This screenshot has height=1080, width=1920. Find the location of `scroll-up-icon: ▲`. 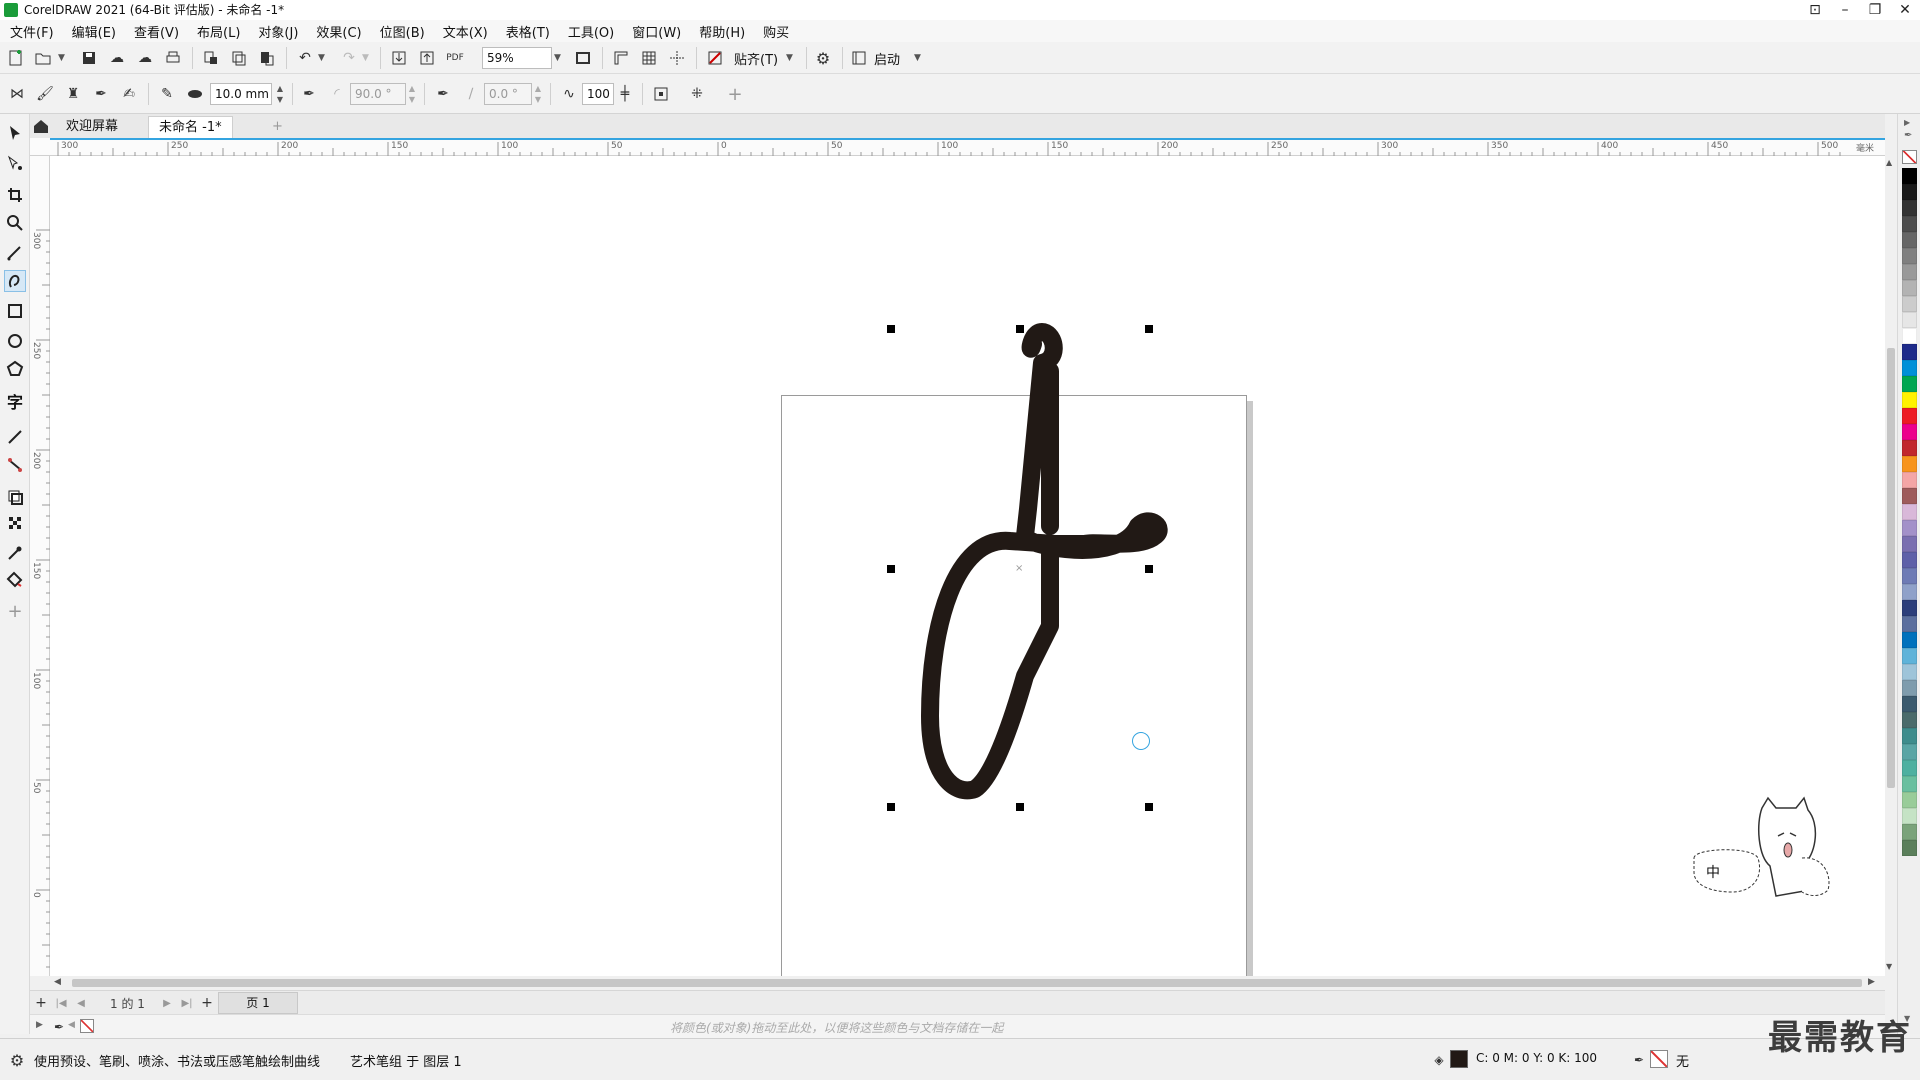

scroll-up-icon: ▲ is located at coordinates (1889, 162).